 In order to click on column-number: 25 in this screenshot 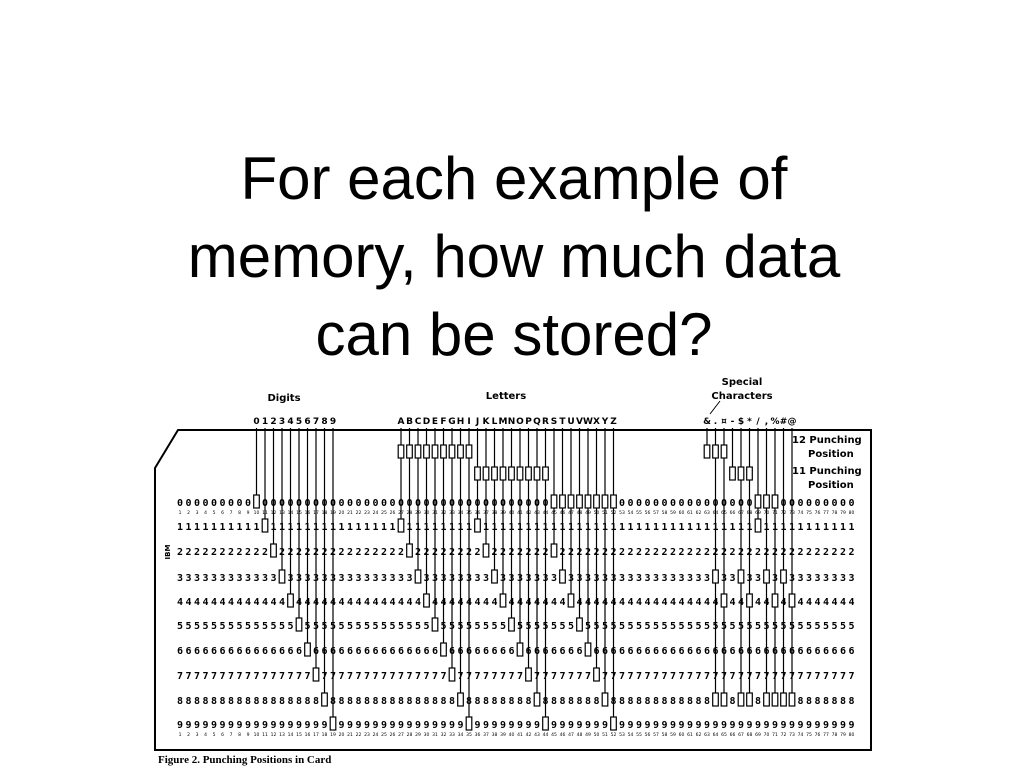, I will do `click(384, 735)`.